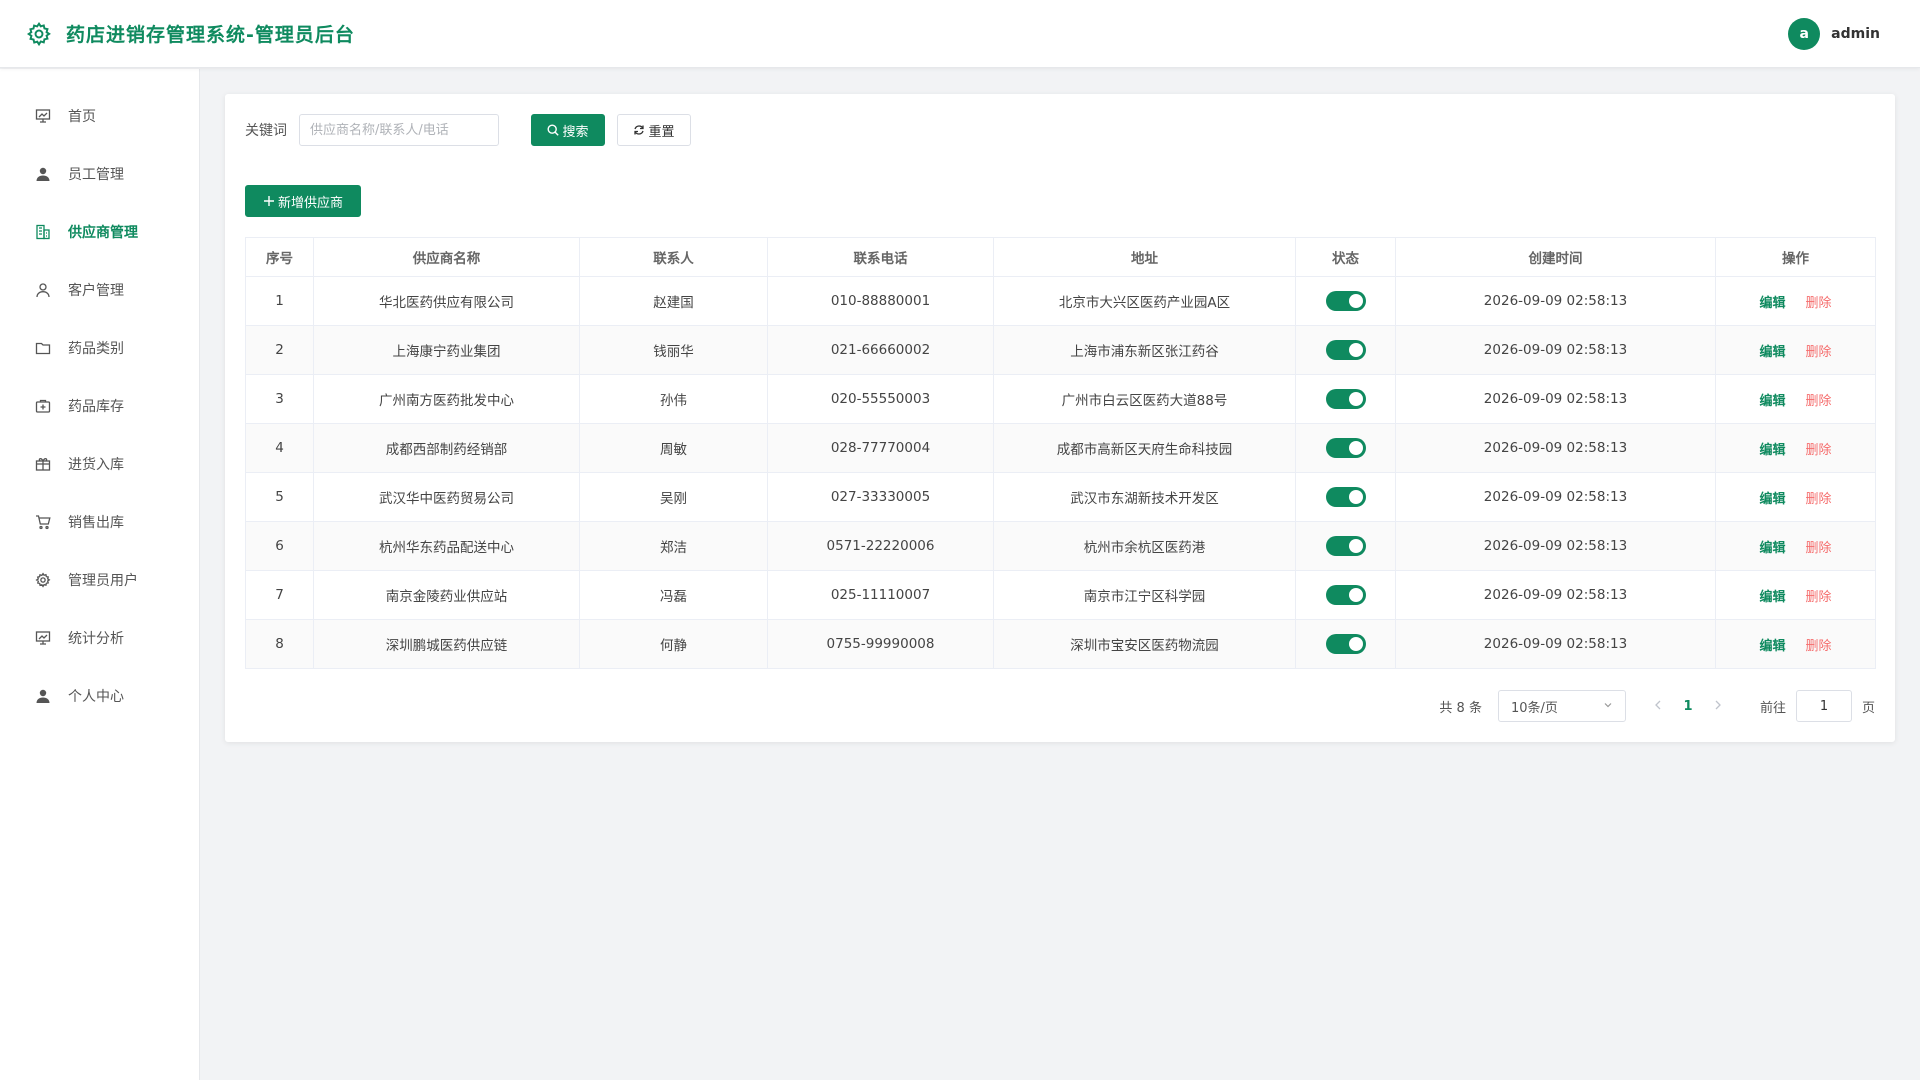 Image resolution: width=1920 pixels, height=1080 pixels. I want to click on reset-button: 重置, so click(654, 130).